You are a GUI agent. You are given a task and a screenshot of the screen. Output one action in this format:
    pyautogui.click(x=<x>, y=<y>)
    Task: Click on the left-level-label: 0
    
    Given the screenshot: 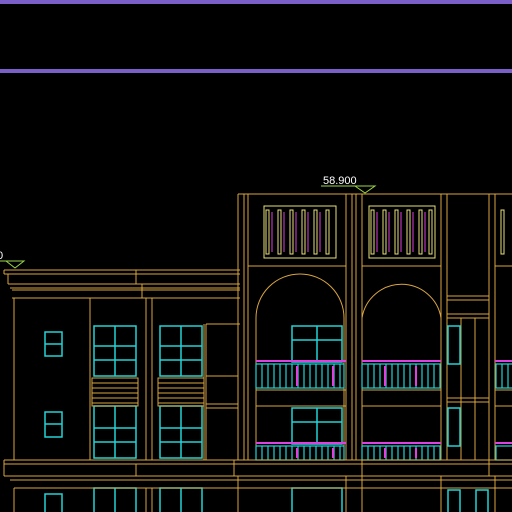 What is the action you would take?
    pyautogui.click(x=1, y=256)
    